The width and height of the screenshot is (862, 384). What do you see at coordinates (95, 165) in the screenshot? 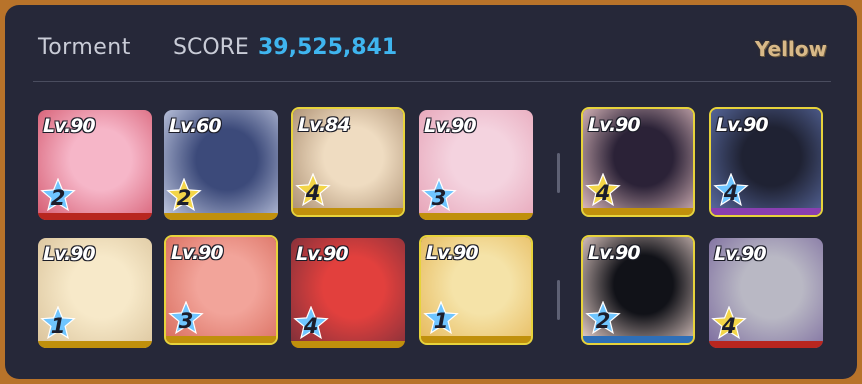
I see `striker-slot: Lv.90 2` at bounding box center [95, 165].